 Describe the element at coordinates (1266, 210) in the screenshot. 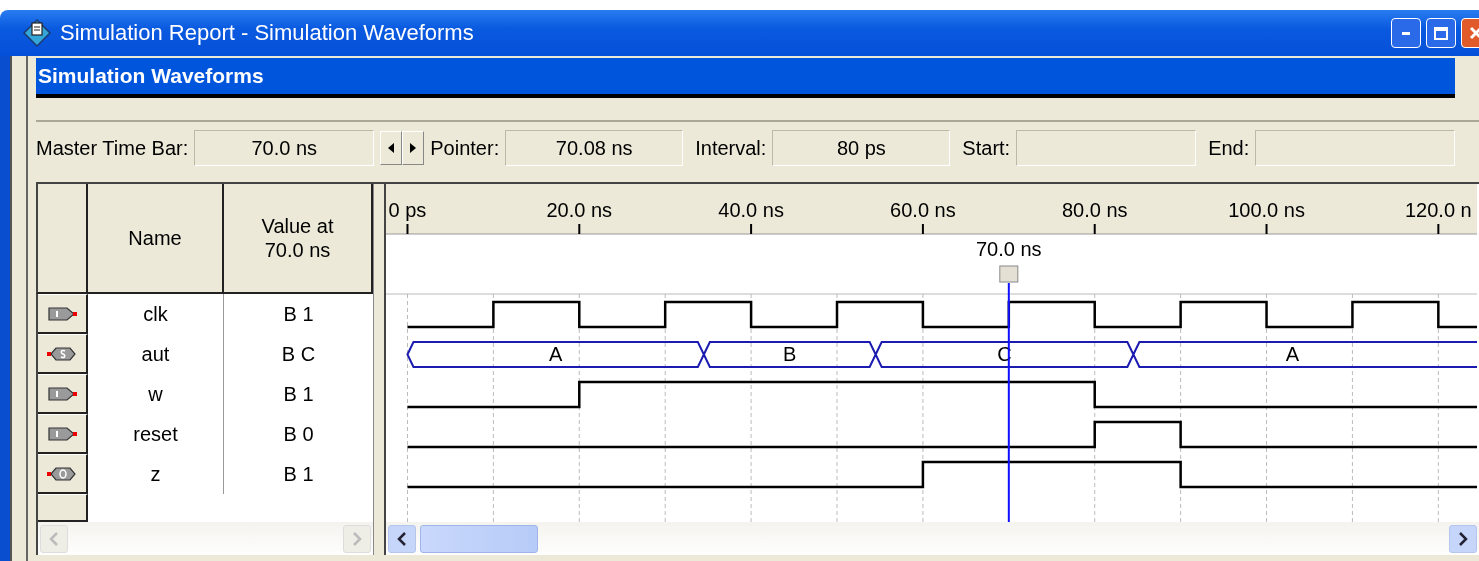

I see `time-tick-label: 100.0 ns` at that location.